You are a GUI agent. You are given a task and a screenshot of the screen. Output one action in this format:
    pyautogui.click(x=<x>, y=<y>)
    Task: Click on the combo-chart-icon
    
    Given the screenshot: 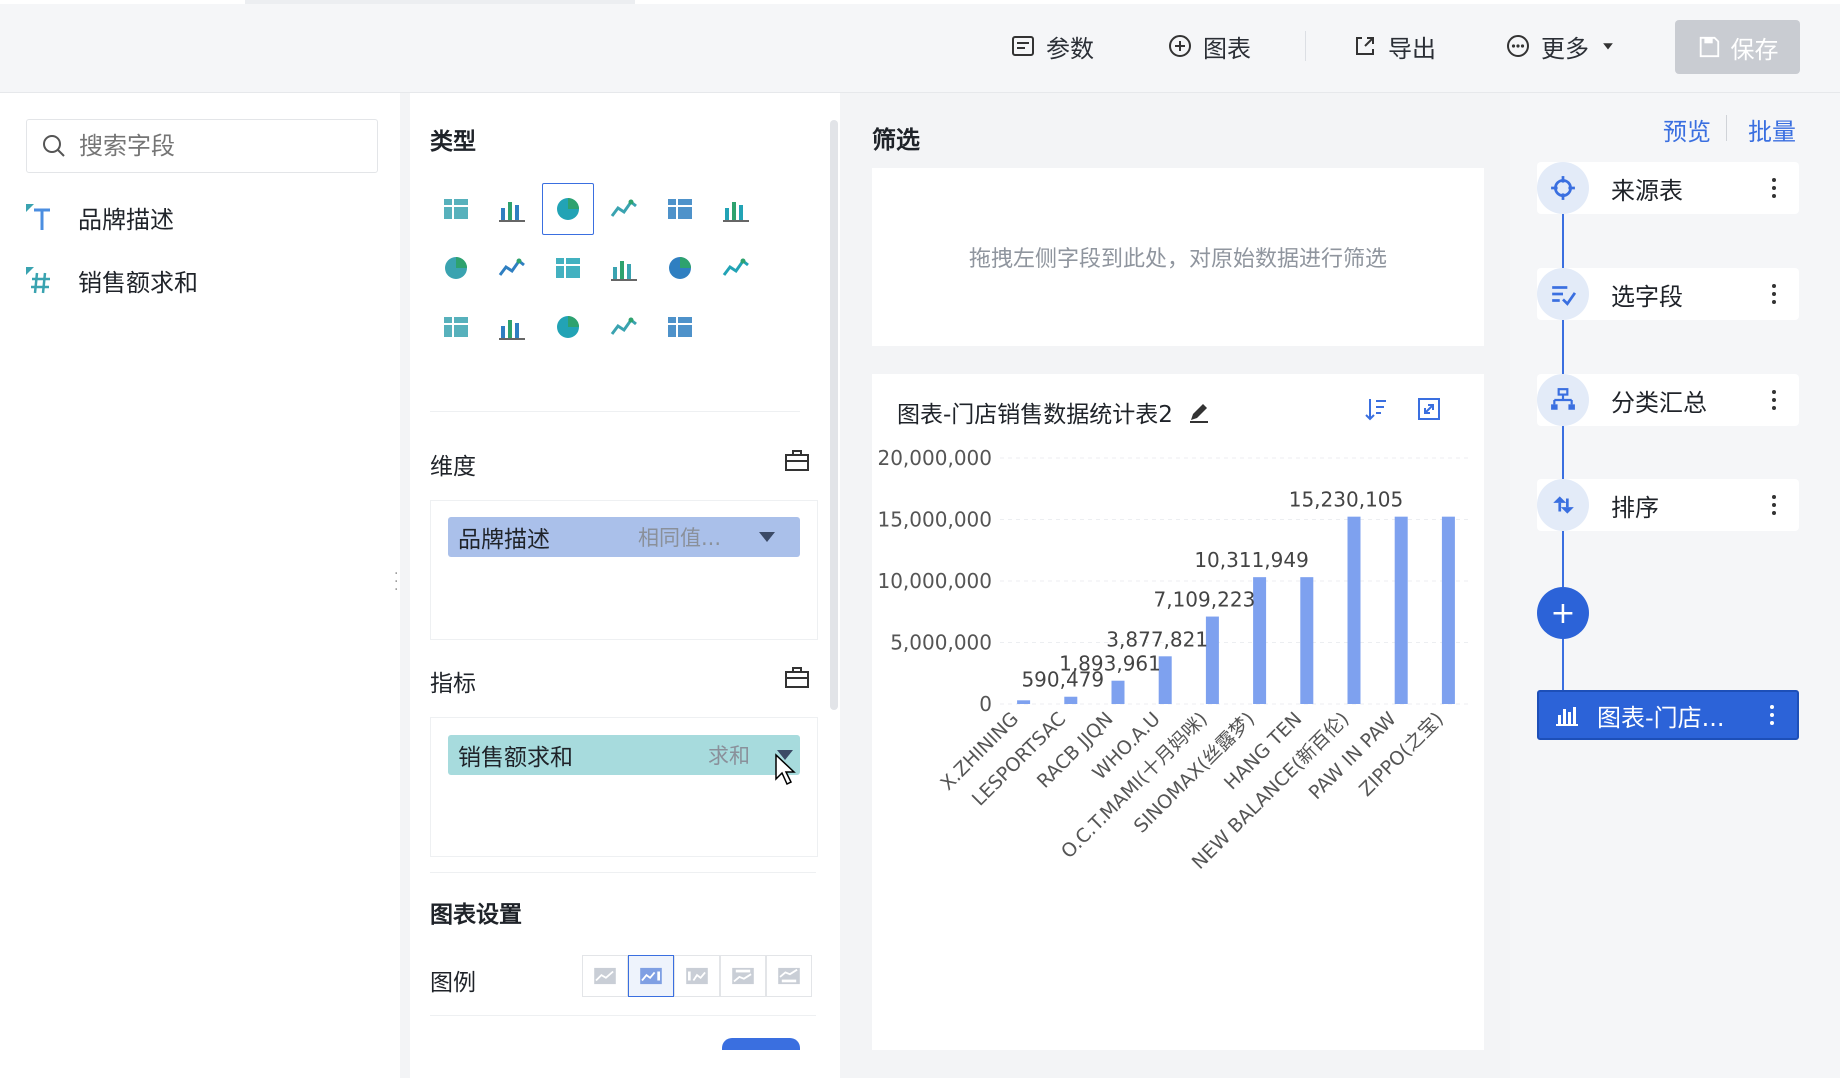 What is the action you would take?
    pyautogui.click(x=624, y=268)
    